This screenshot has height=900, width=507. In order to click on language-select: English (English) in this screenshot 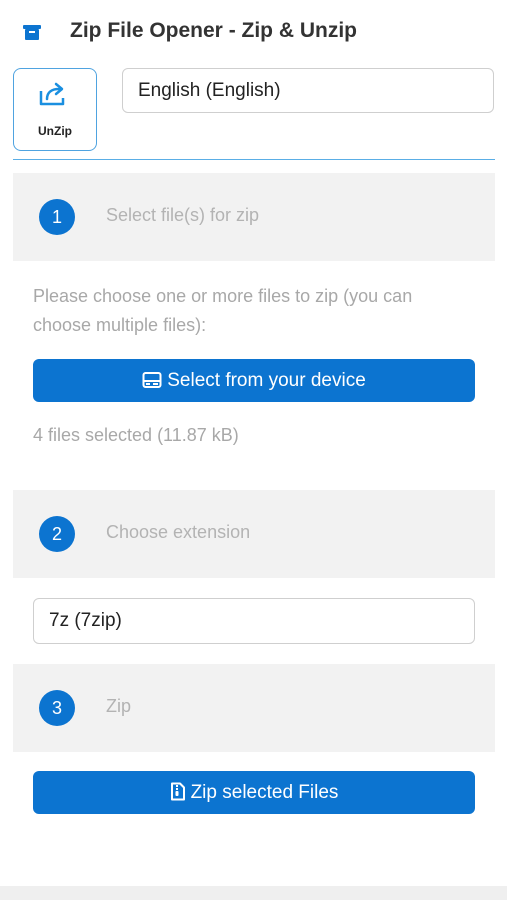, I will do `click(308, 90)`.